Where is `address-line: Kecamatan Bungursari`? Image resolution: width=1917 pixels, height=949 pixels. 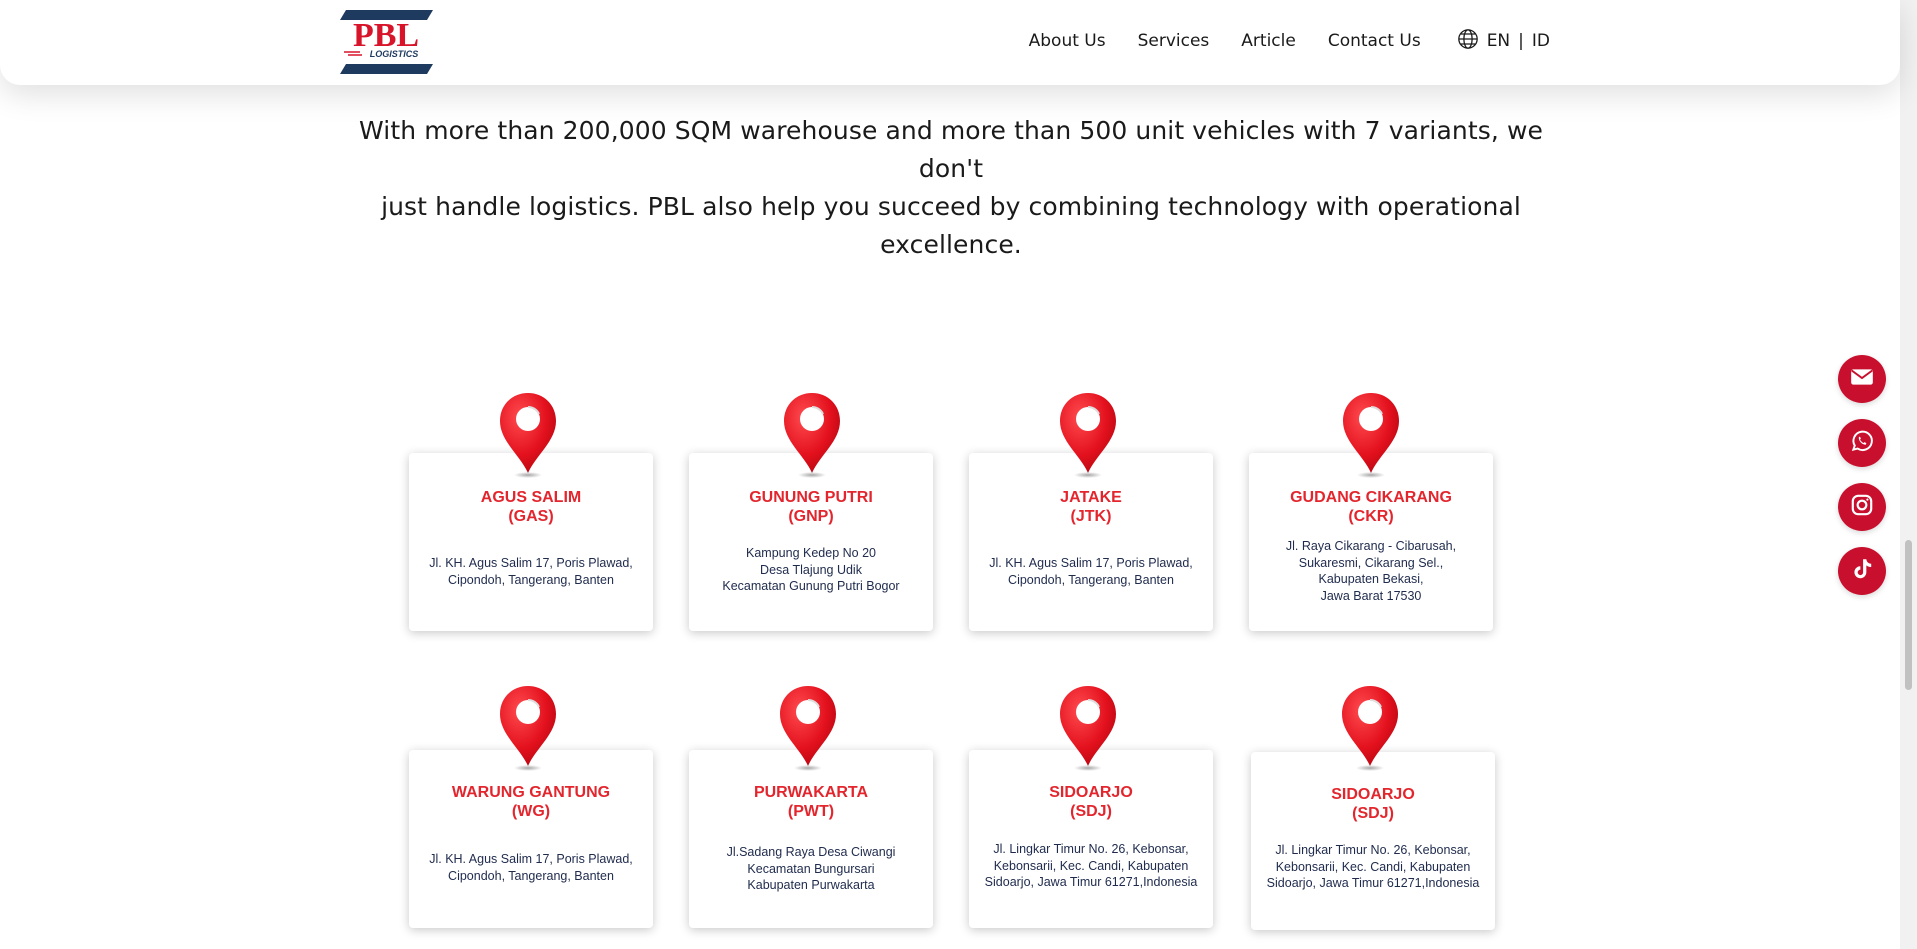
address-line: Kecamatan Bungursari is located at coordinates (811, 868).